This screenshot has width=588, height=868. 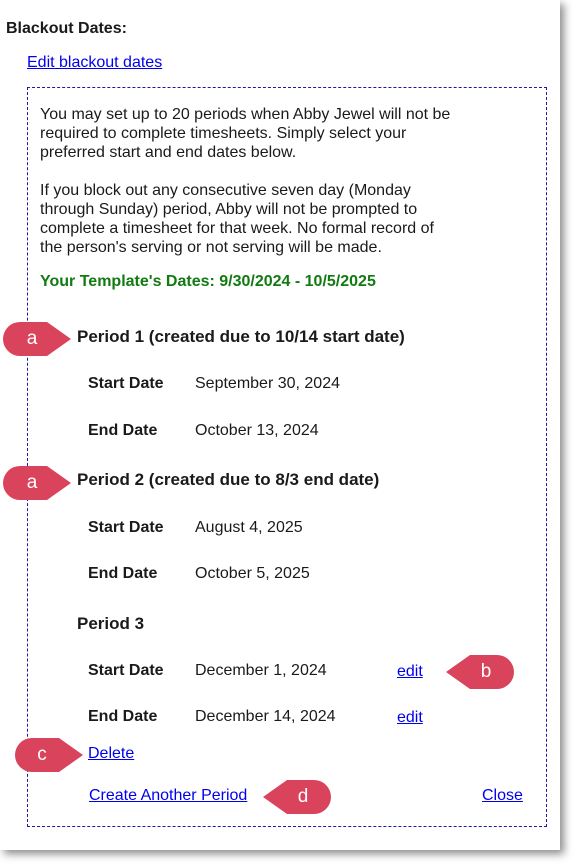 I want to click on callout-a-period-2: a, so click(x=38, y=483).